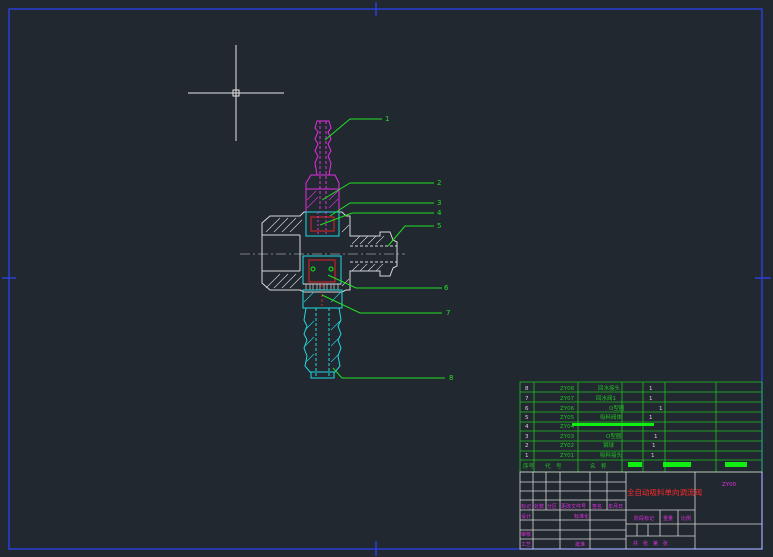 Image resolution: width=773 pixels, height=557 pixels. What do you see at coordinates (439, 226) in the screenshot?
I see `callout-5: 5` at bounding box center [439, 226].